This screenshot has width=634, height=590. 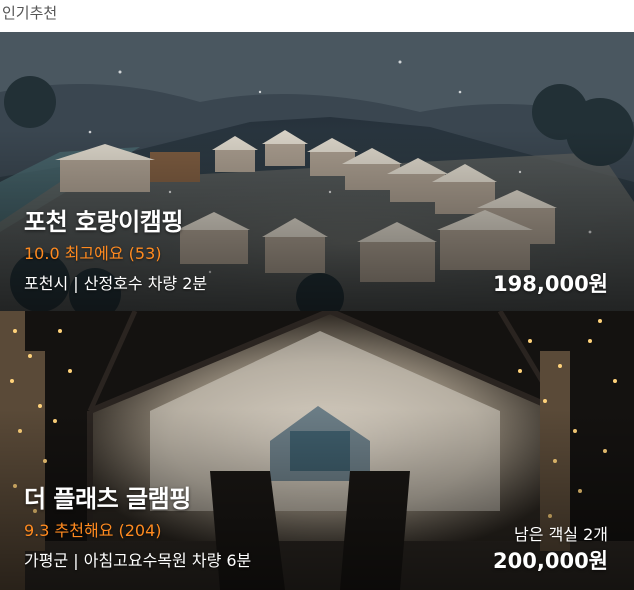 I want to click on listing-name: 포천 호랑이캠핑, so click(x=103, y=222).